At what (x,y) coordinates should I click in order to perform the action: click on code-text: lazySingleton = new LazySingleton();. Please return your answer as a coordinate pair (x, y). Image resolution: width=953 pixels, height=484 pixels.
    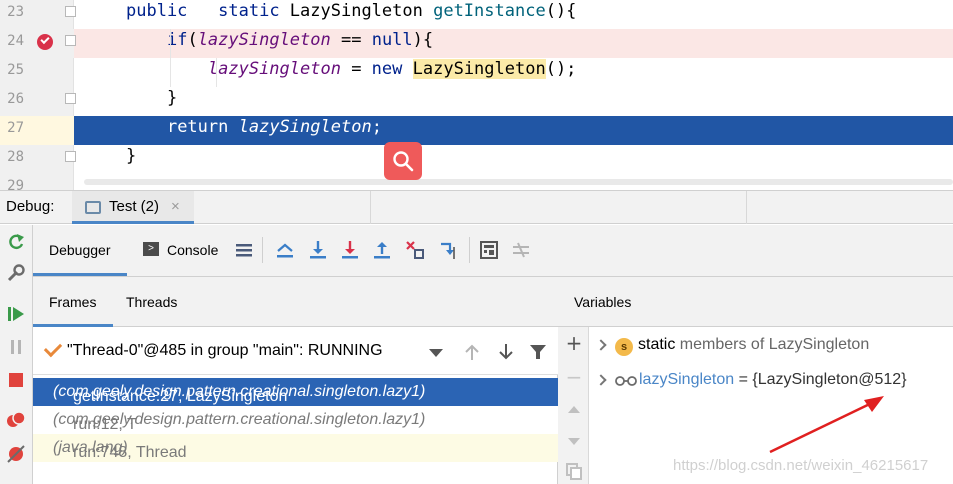
    Looking at the image, I should click on (351, 69).